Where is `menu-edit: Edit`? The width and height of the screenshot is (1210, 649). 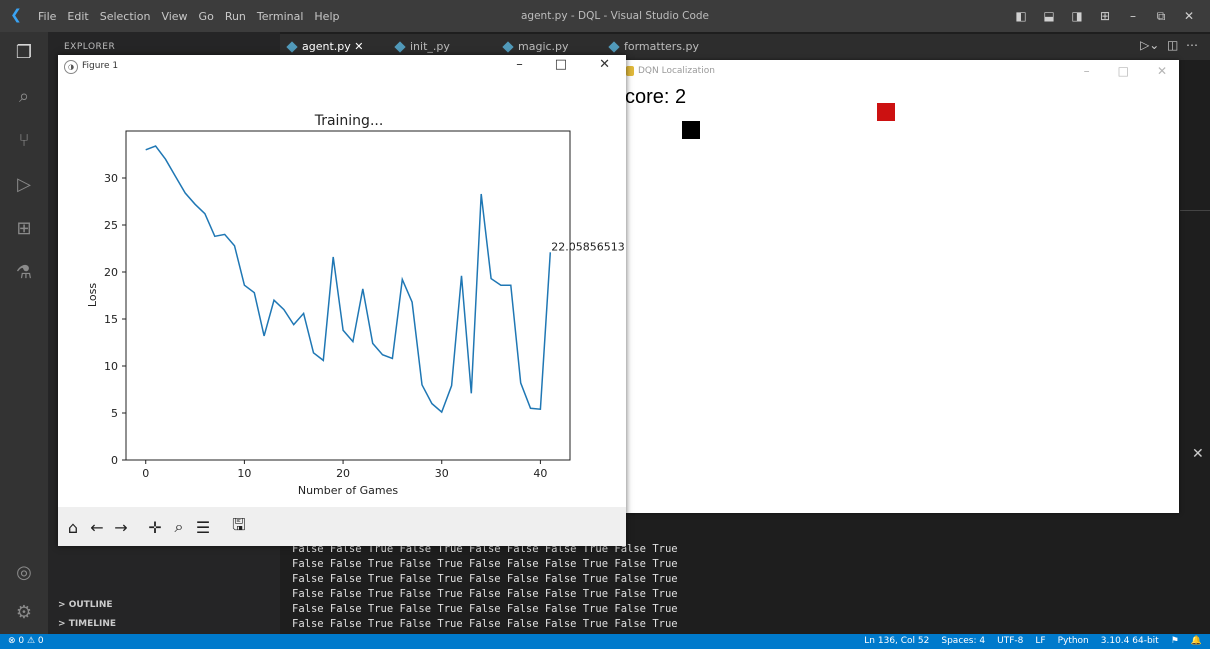
menu-edit: Edit is located at coordinates (77, 16).